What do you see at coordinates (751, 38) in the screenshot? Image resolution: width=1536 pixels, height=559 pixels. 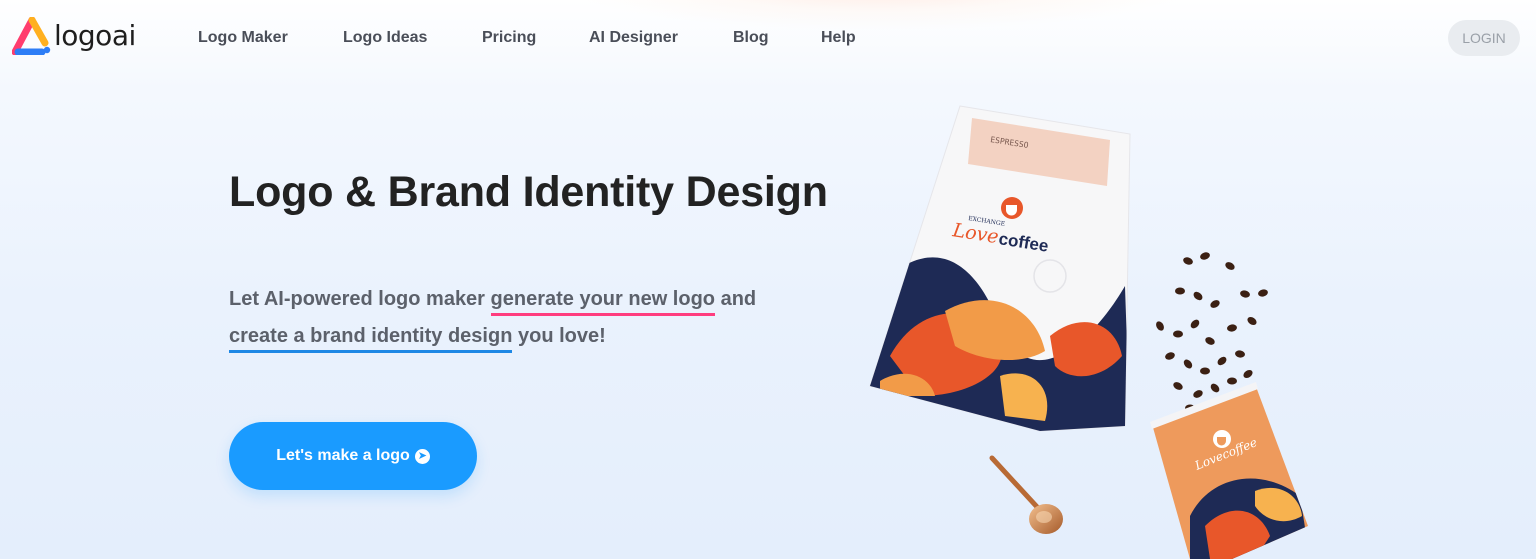 I see `nav-blog: Blog` at bounding box center [751, 38].